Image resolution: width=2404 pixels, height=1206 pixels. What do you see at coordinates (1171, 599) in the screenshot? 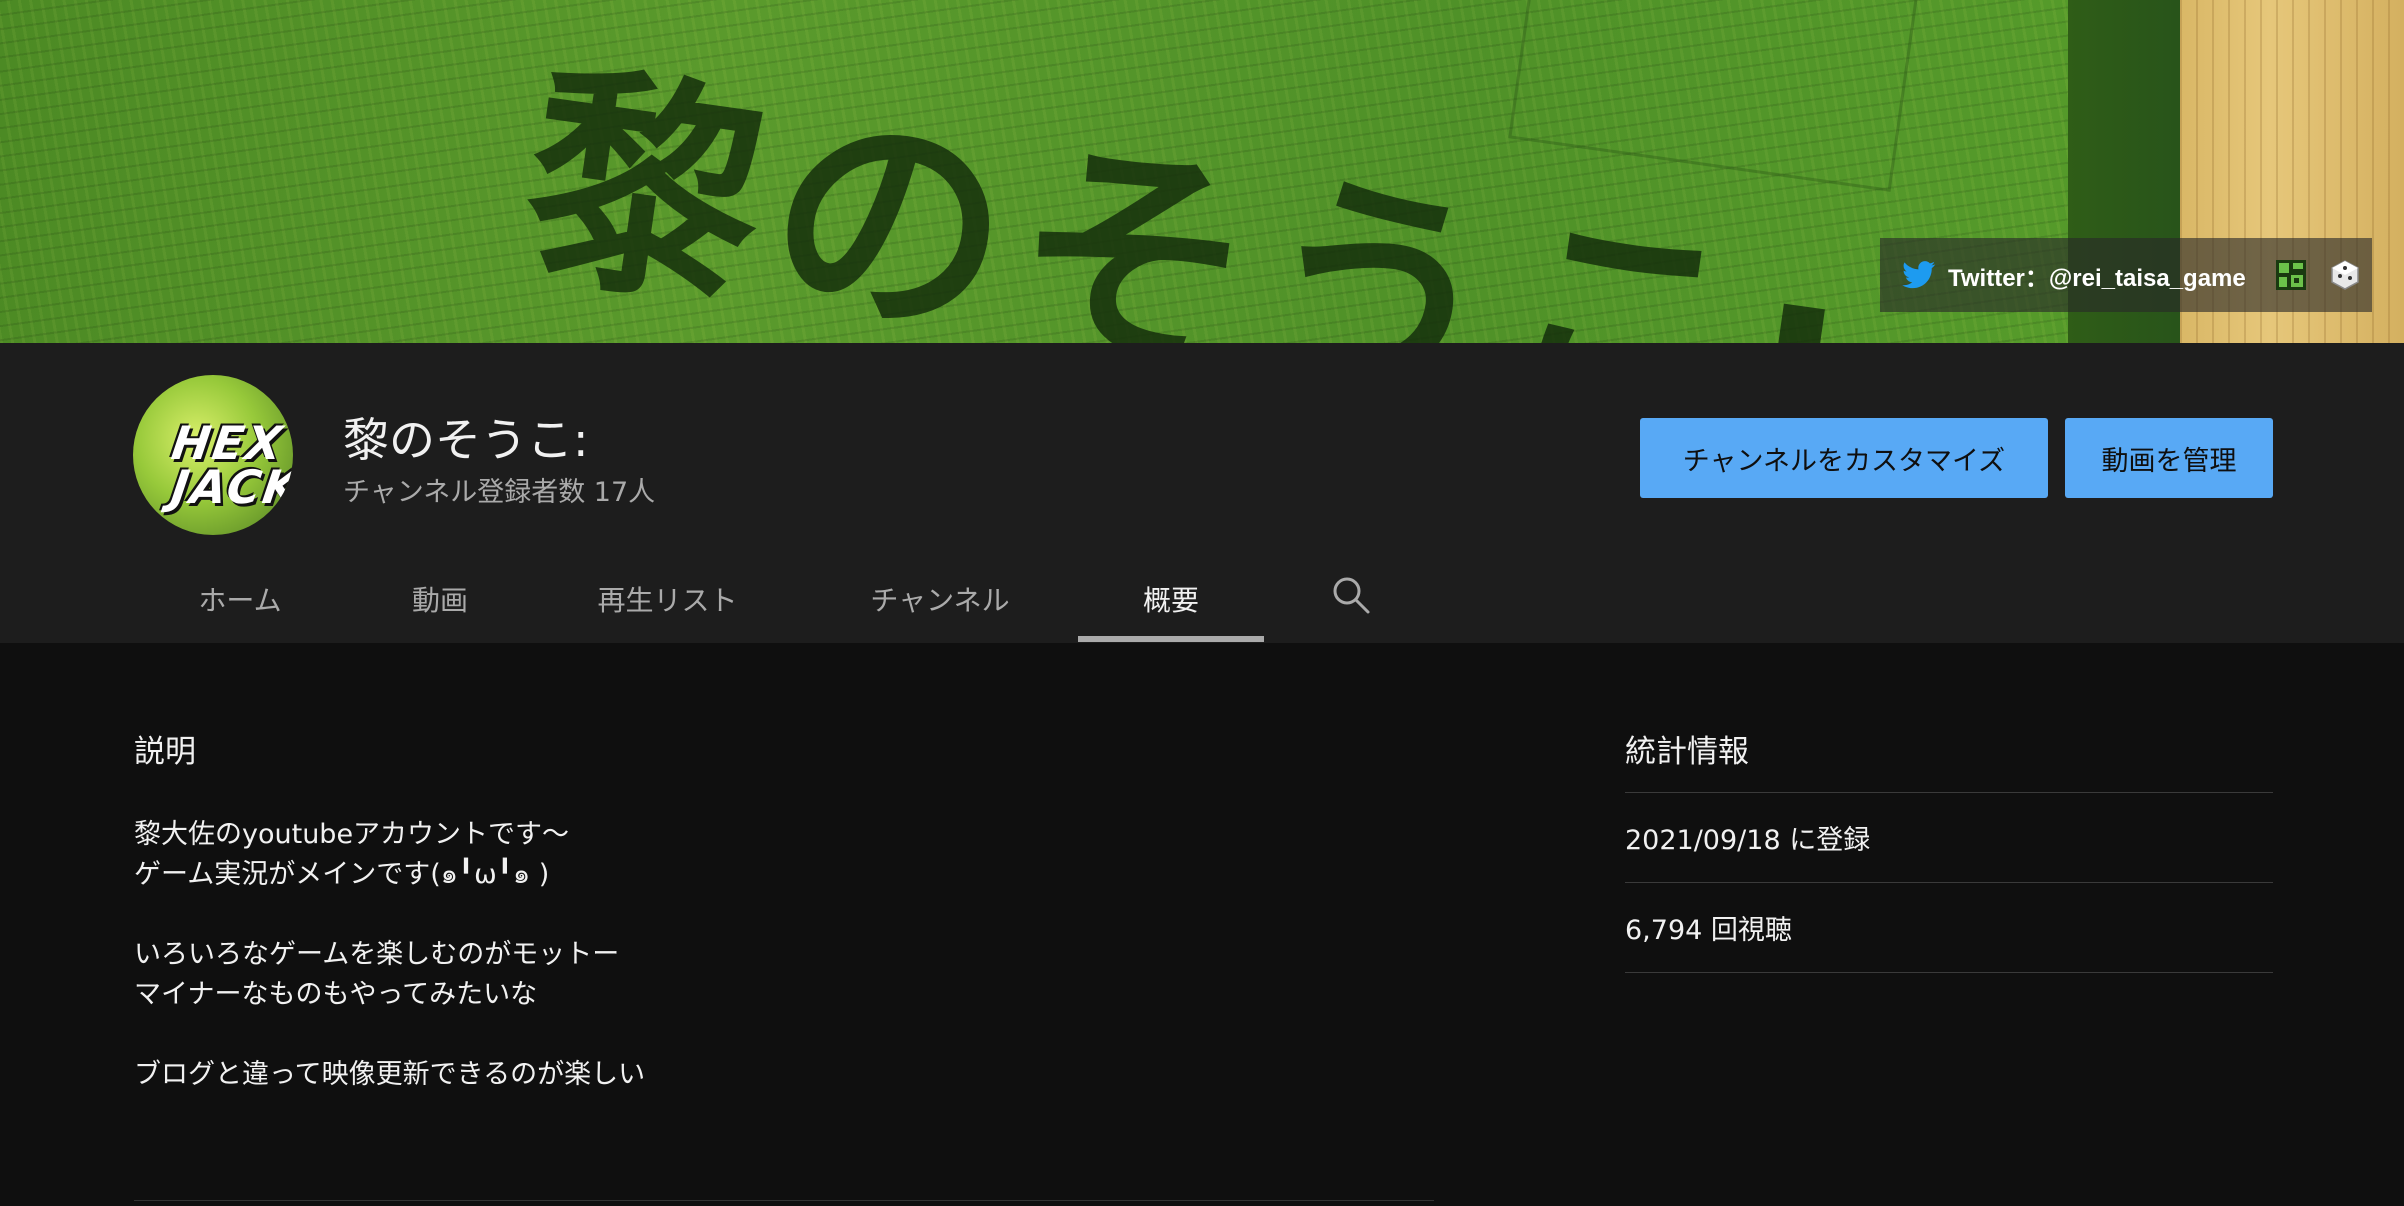
I see `tab-about: 概要` at bounding box center [1171, 599].